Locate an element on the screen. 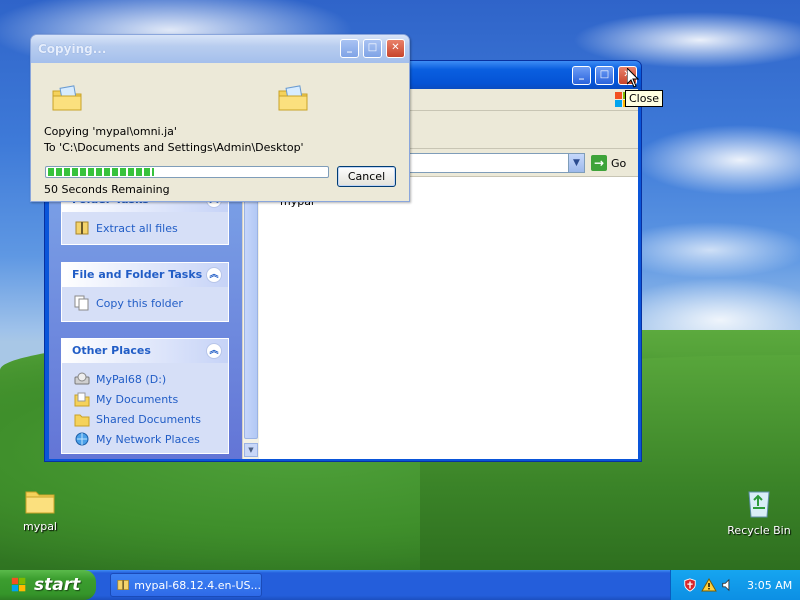  recycle-bin-icon is located at coordinates (759, 504).